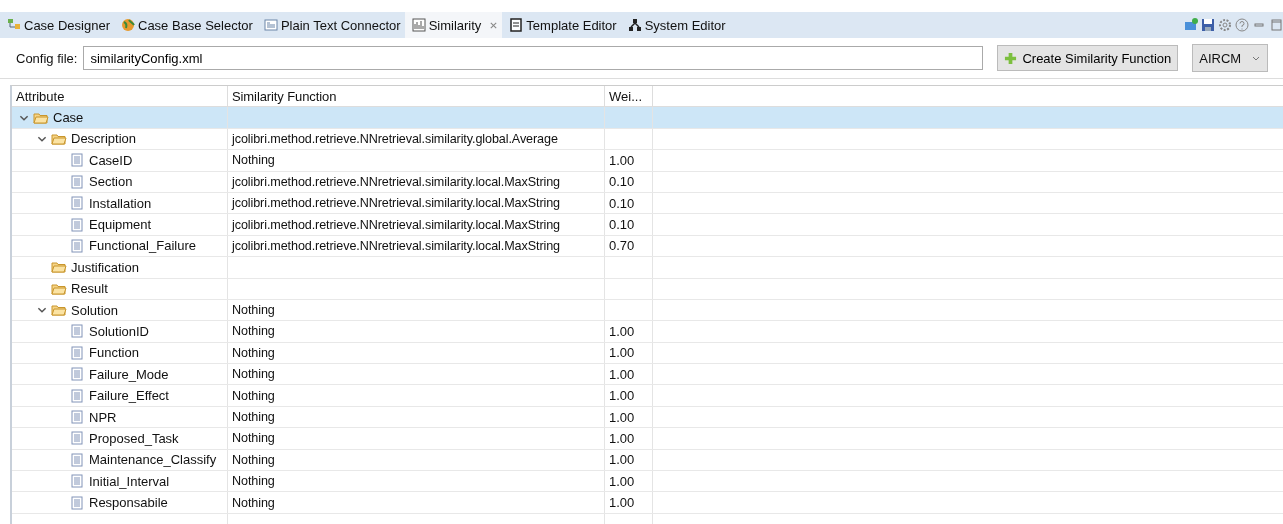 This screenshot has height=524, width=1283. What do you see at coordinates (105, 267) in the screenshot?
I see `attribute-name: Justification` at bounding box center [105, 267].